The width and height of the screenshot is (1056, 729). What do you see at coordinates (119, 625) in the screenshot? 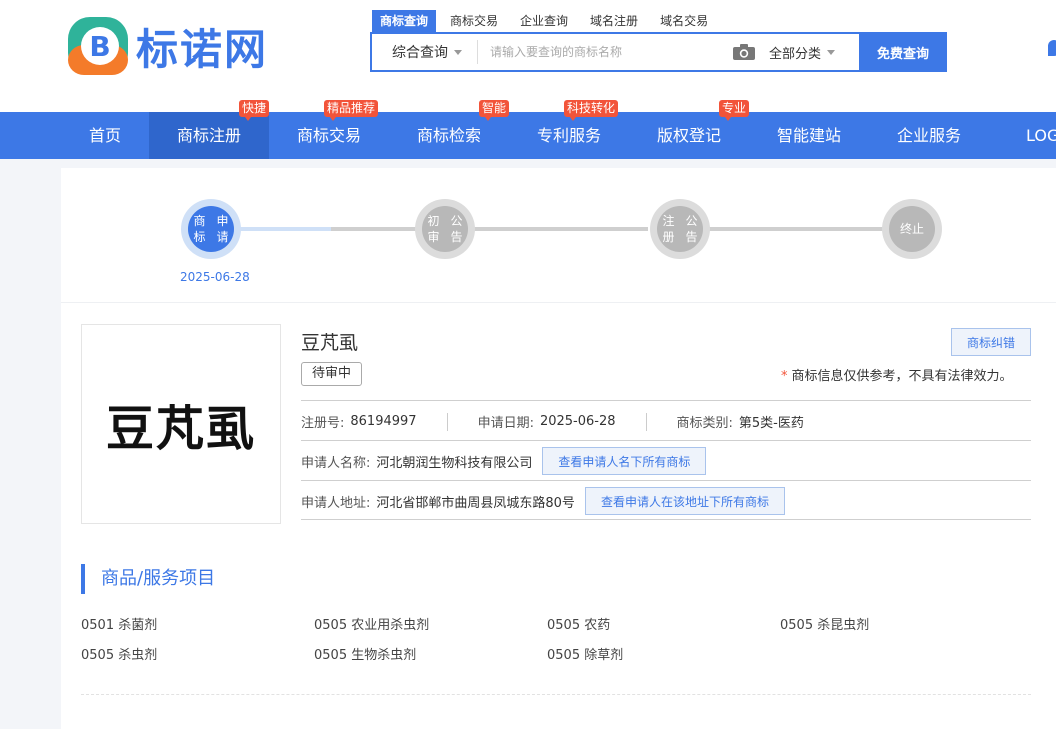
I see `goods-item: 0501 杀菌剂` at bounding box center [119, 625].